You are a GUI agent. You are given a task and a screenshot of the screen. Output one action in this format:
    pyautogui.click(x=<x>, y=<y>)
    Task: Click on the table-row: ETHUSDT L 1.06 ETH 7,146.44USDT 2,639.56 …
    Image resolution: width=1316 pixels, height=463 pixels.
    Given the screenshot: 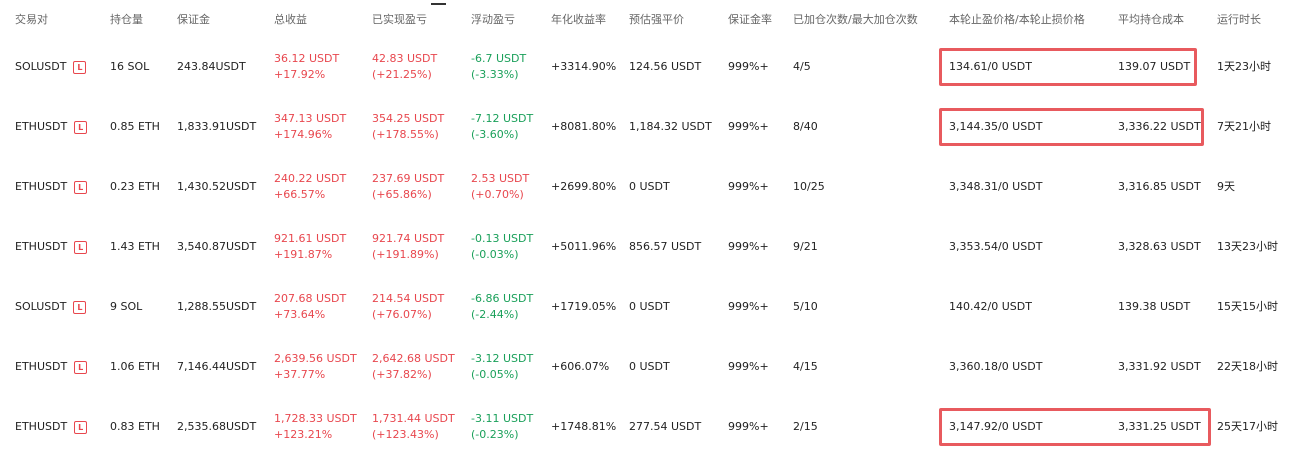 What is the action you would take?
    pyautogui.click(x=658, y=367)
    